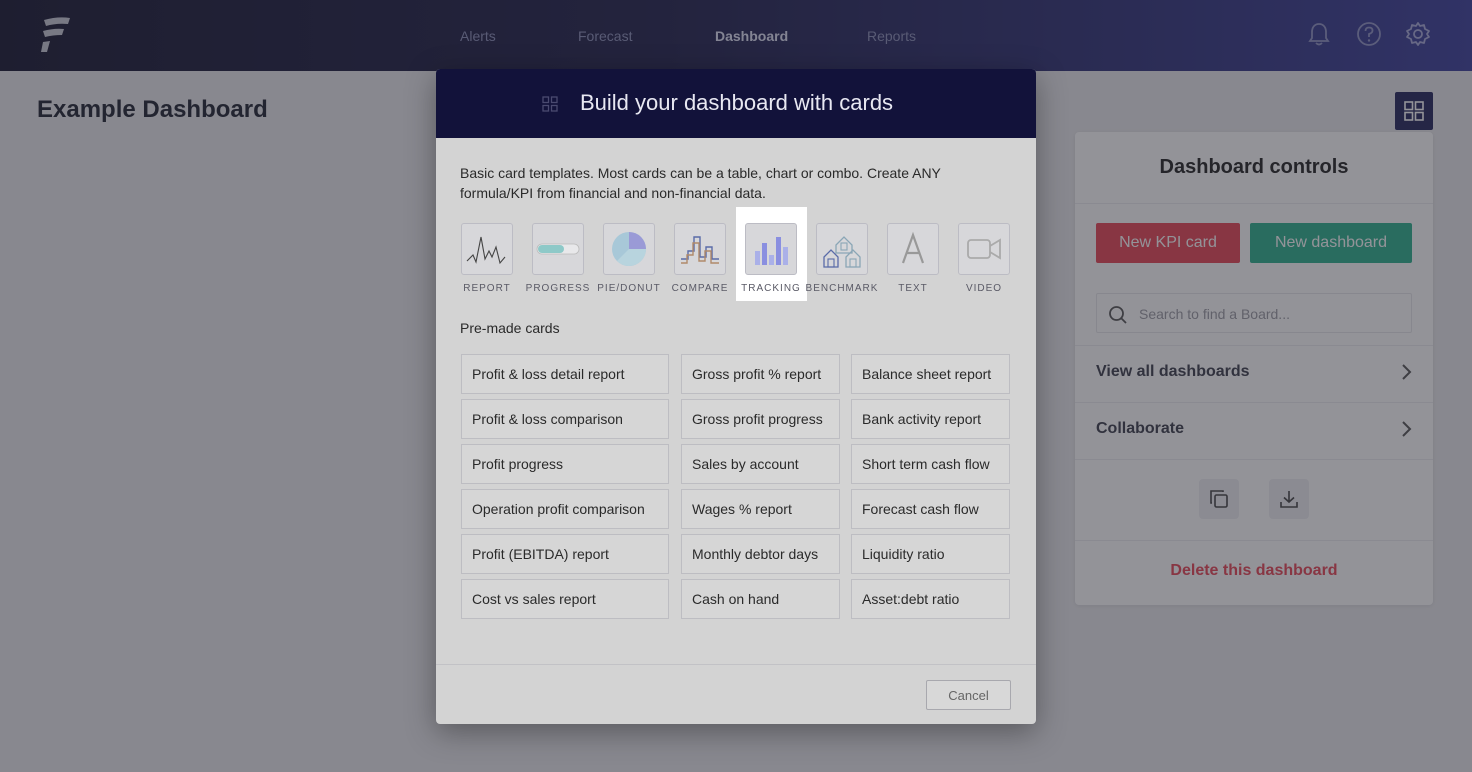  What do you see at coordinates (930, 419) in the screenshot?
I see `premade-card: Bank activity report` at bounding box center [930, 419].